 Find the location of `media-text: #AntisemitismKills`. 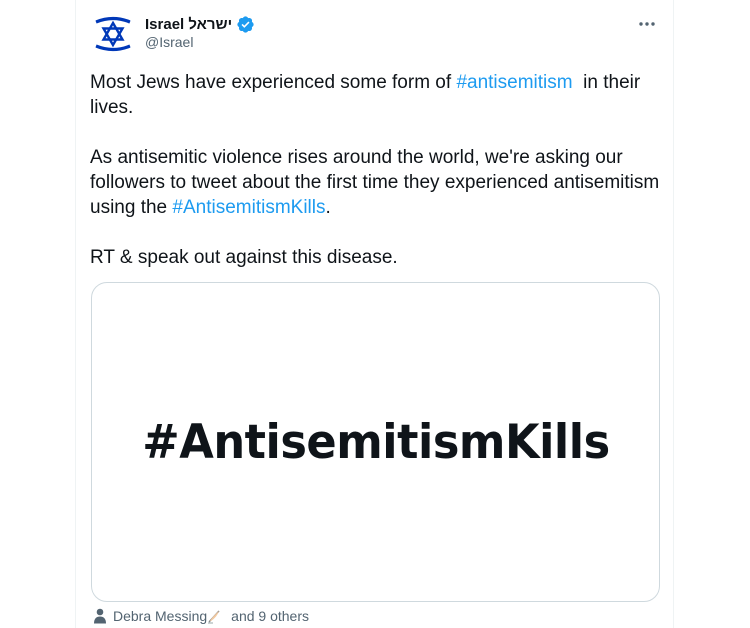

media-text: #AntisemitismKills is located at coordinates (375, 442).